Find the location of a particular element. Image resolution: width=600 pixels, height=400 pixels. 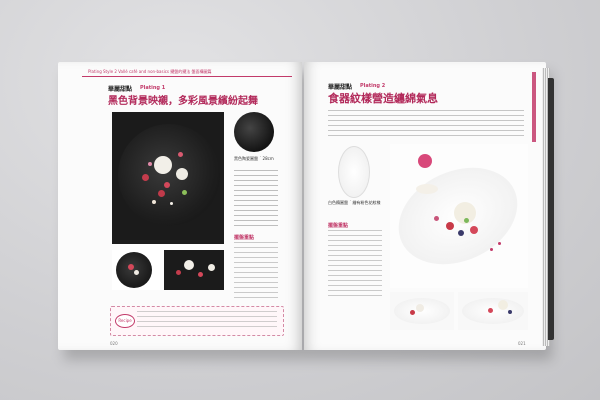

cream is located at coordinates (136, 272).